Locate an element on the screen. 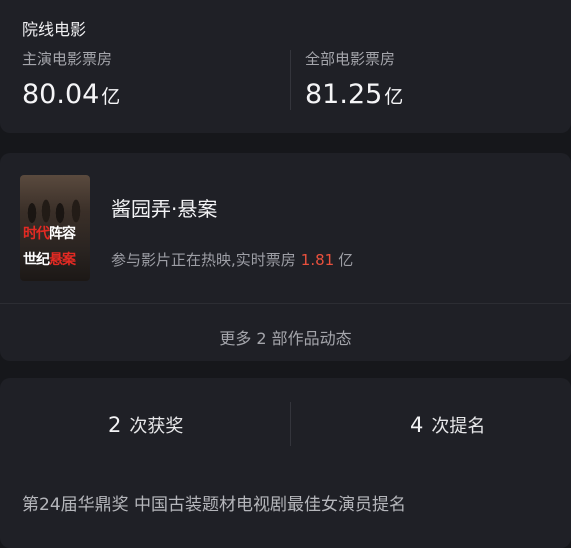  all-boxoffice-unit: 亿 is located at coordinates (394, 97).